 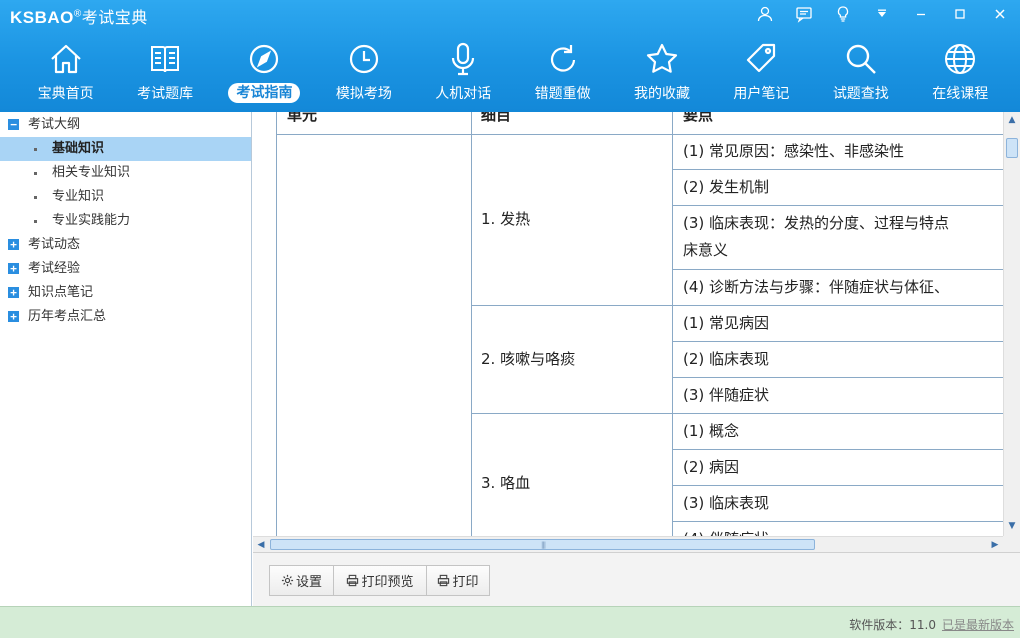 What do you see at coordinates (13, 124) in the screenshot?
I see `collapse-icon: −` at bounding box center [13, 124].